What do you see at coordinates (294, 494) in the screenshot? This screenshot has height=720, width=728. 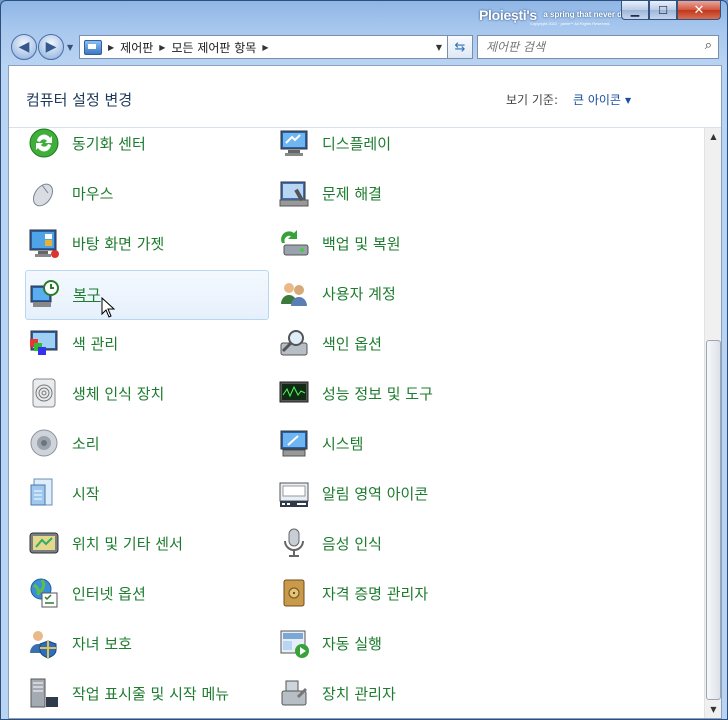 I see `notification-area-icon` at bounding box center [294, 494].